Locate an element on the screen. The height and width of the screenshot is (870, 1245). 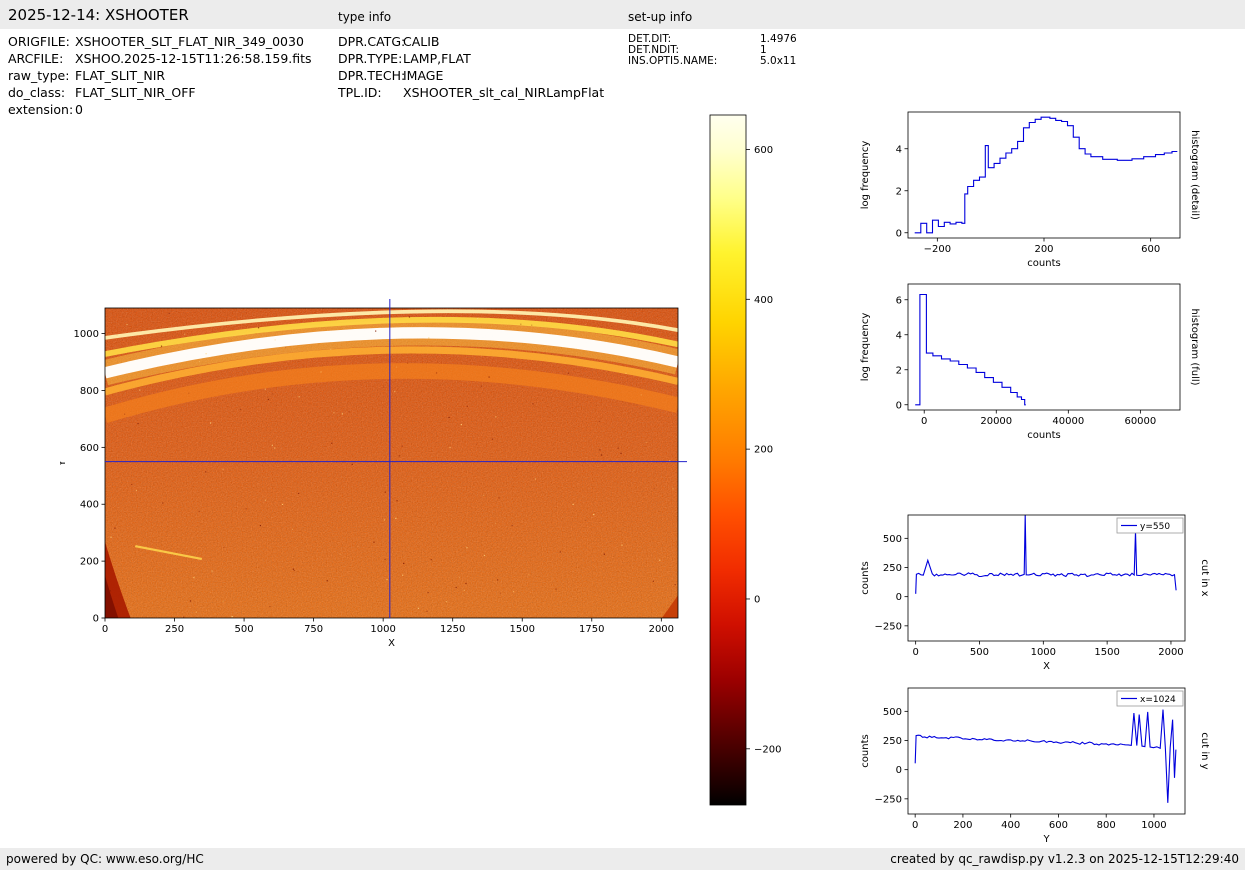
arcfile-value: XSHOO.2025-12-15T11:26:58.159.fits is located at coordinates (193, 58).